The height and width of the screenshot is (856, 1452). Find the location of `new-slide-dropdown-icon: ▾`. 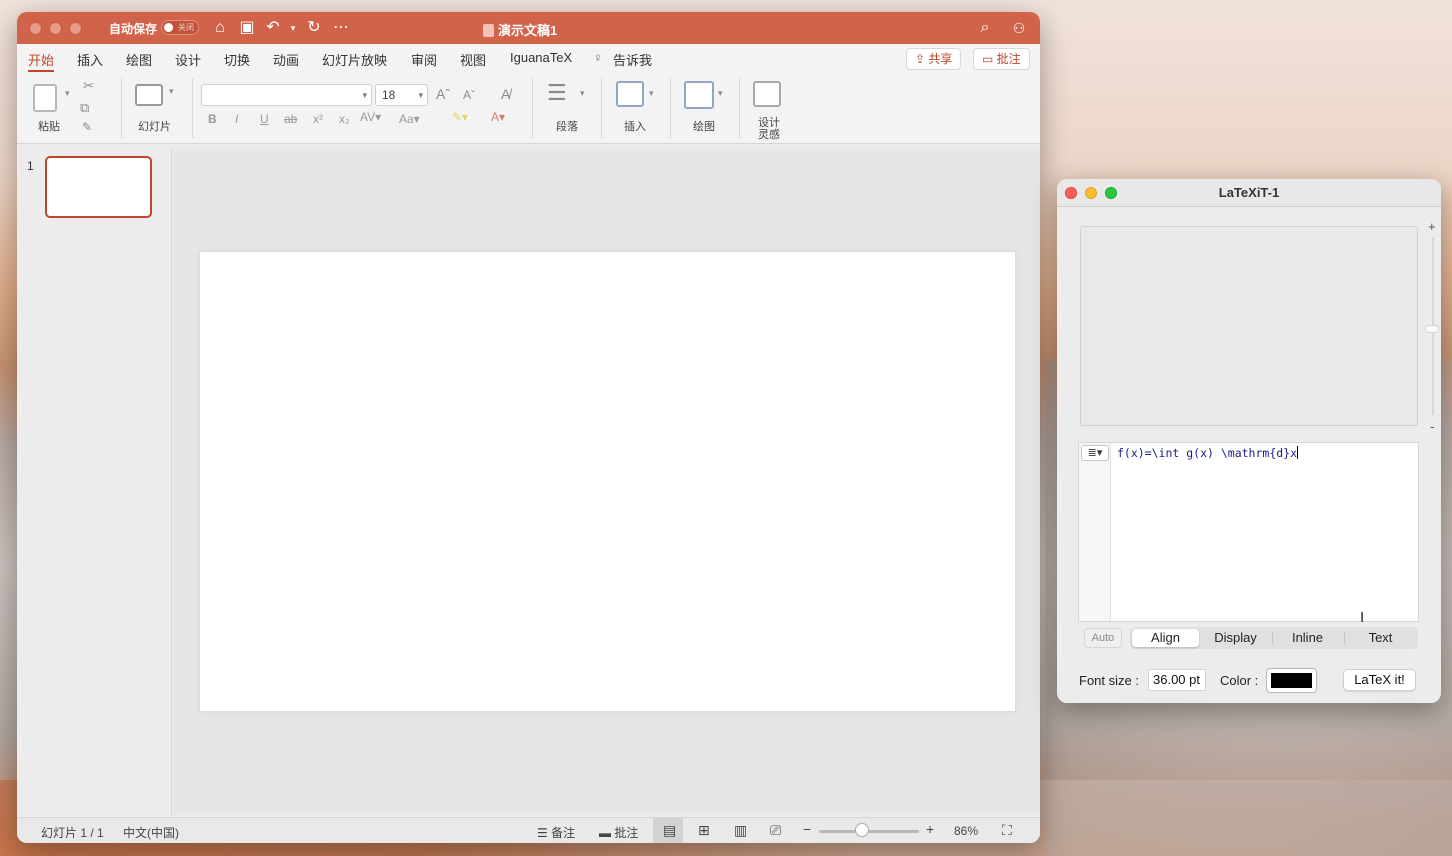

new-slide-dropdown-icon: ▾ is located at coordinates (171, 91).